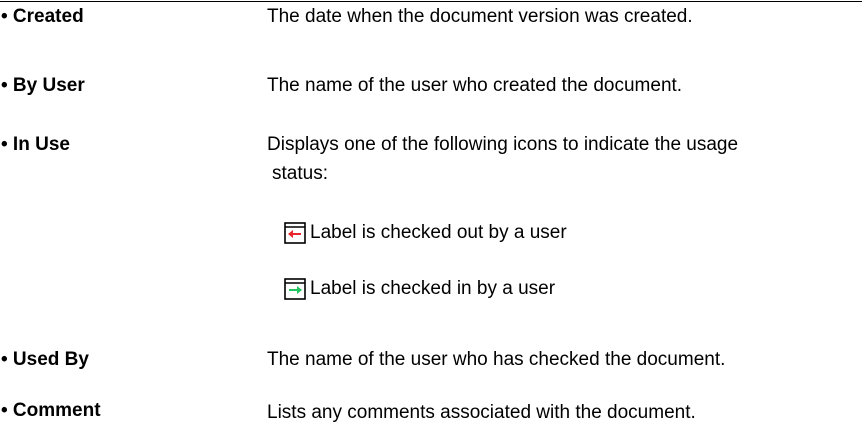 This screenshot has width=867, height=430. Describe the element at coordinates (433, 288) in the screenshot. I see `checked-in-label: Label is checked in by a user` at that location.